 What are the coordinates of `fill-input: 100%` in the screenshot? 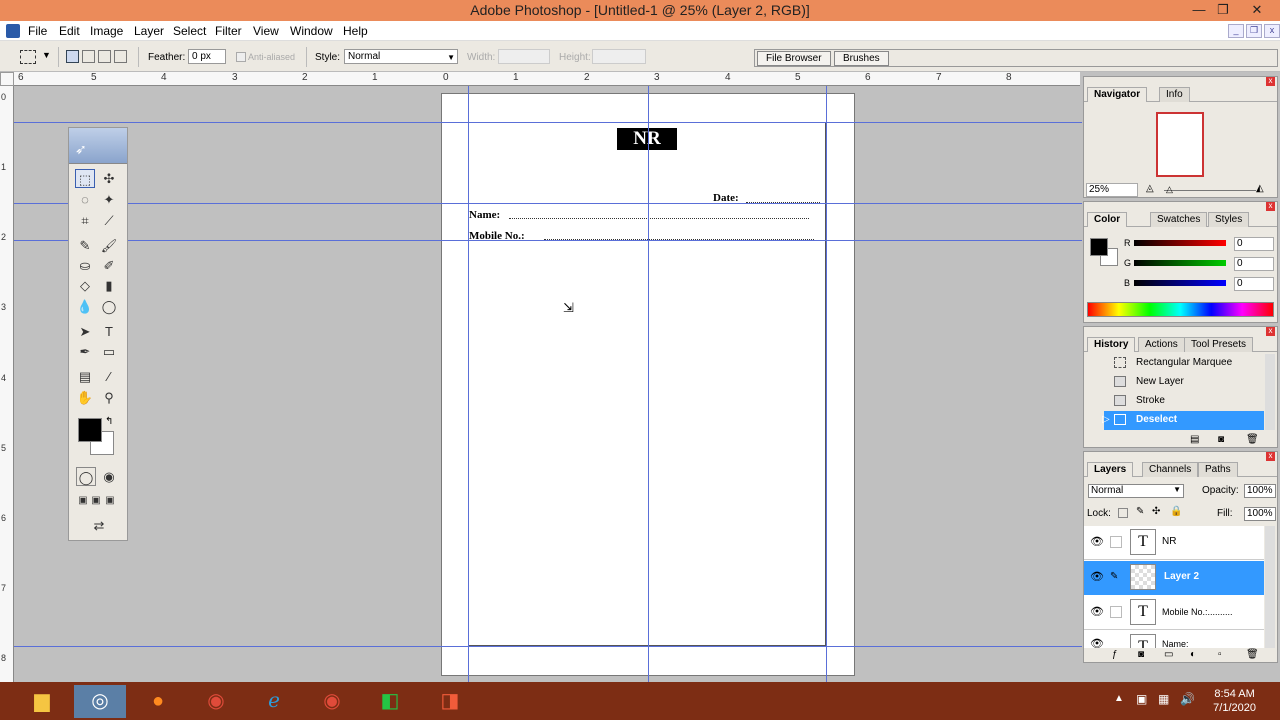 It's located at (1260, 514).